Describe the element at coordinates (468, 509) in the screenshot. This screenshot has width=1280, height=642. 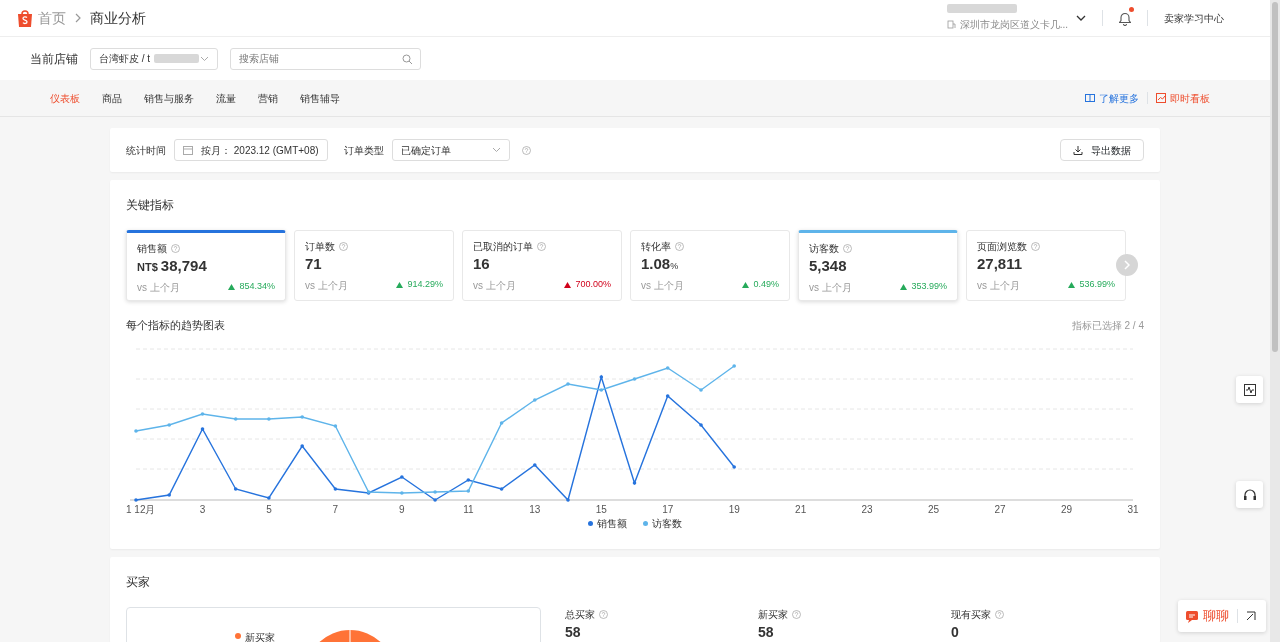
I see `x-axis-label: 11` at that location.